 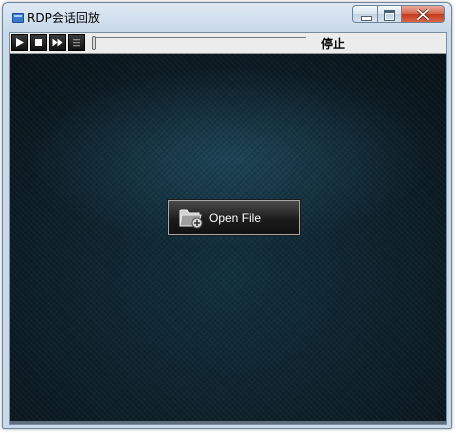 I want to click on playback-status: 停止, so click(x=333, y=44).